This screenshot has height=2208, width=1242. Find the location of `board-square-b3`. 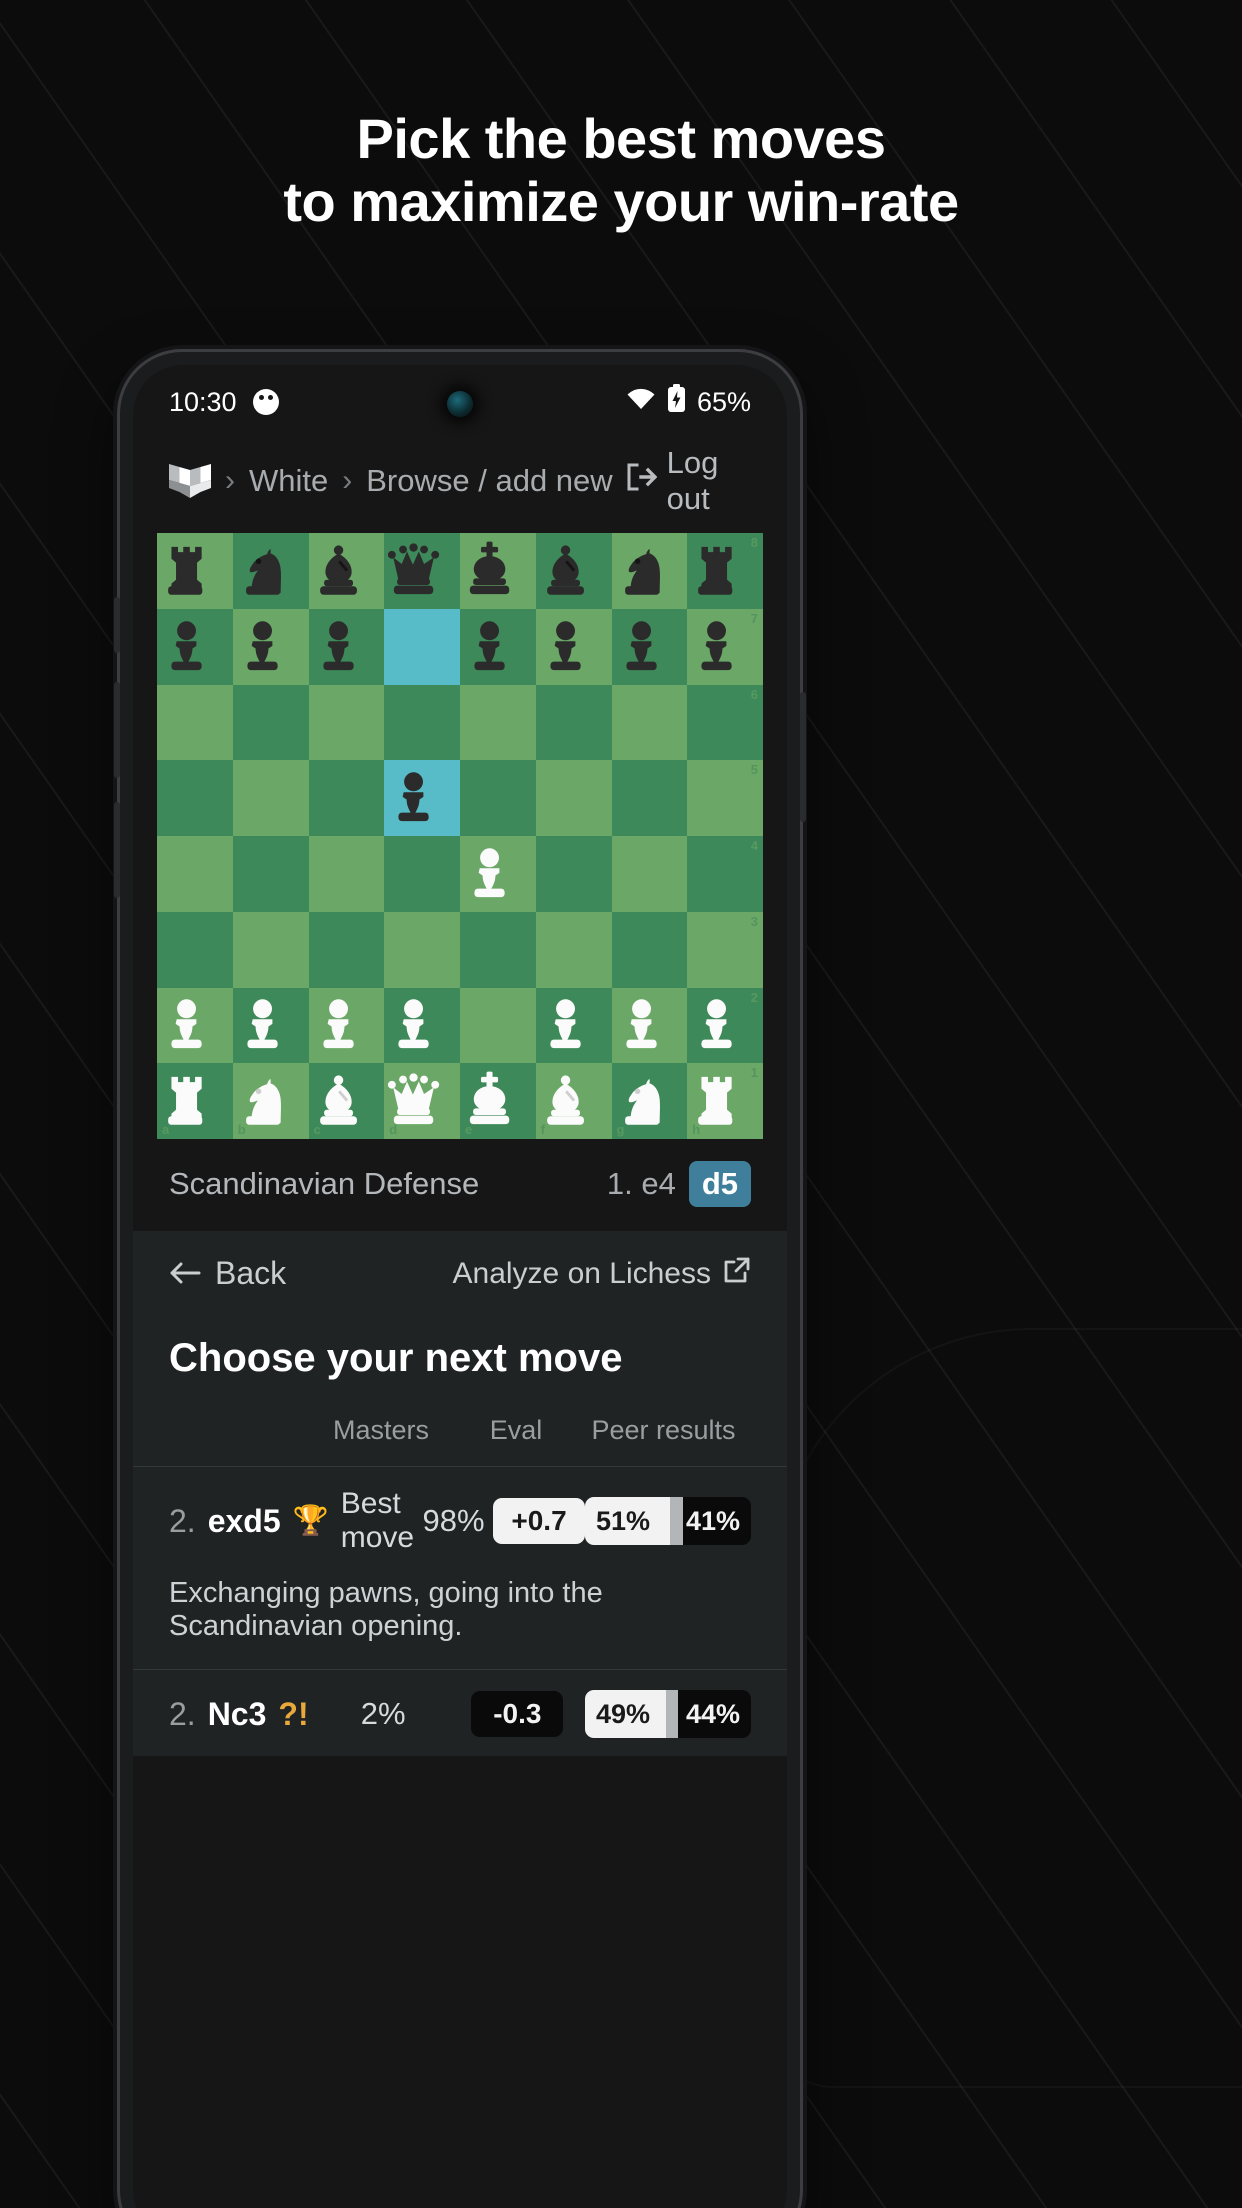

board-square-b3 is located at coordinates (270, 949).